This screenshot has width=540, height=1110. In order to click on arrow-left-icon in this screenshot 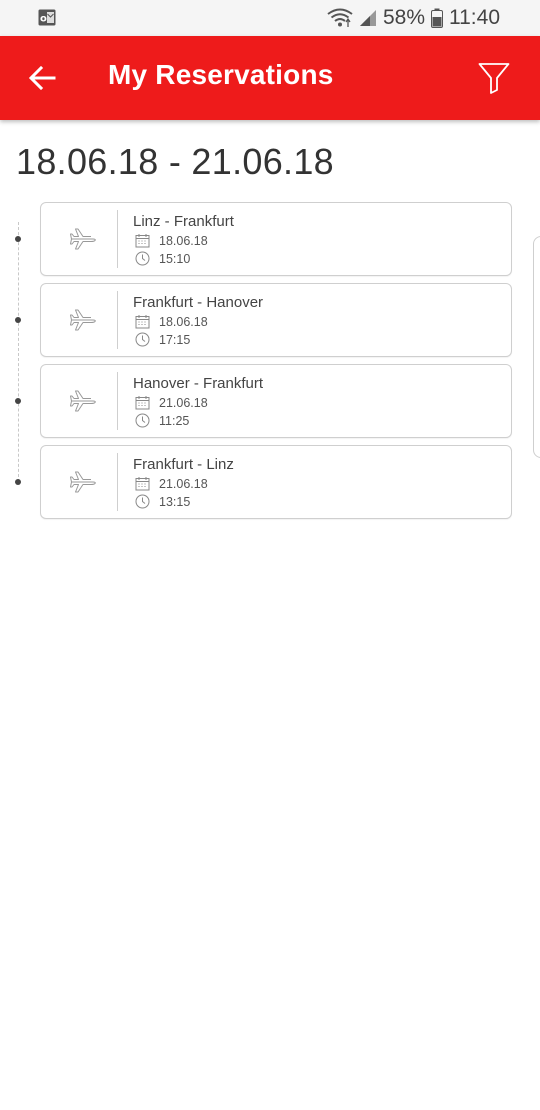, I will do `click(42, 78)`.